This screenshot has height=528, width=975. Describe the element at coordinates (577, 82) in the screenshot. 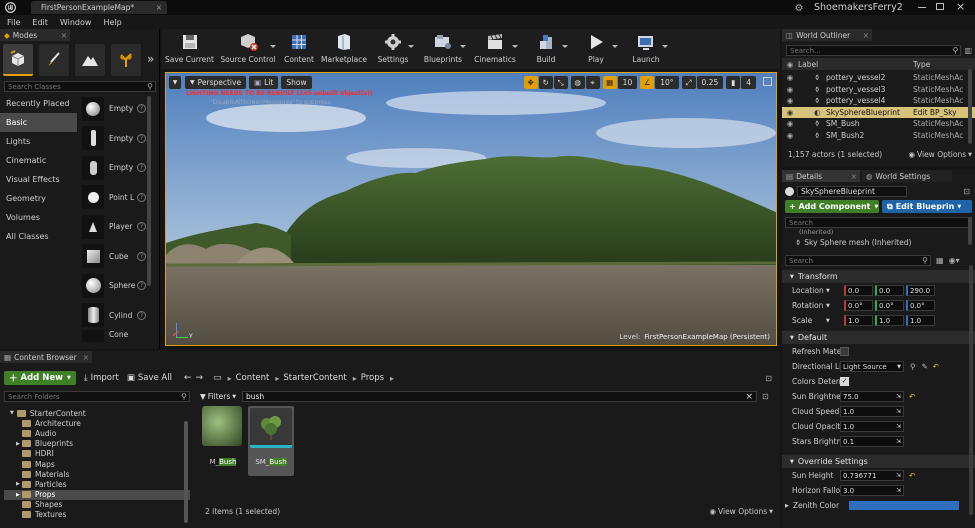

I see `world-space-button: ◍` at that location.